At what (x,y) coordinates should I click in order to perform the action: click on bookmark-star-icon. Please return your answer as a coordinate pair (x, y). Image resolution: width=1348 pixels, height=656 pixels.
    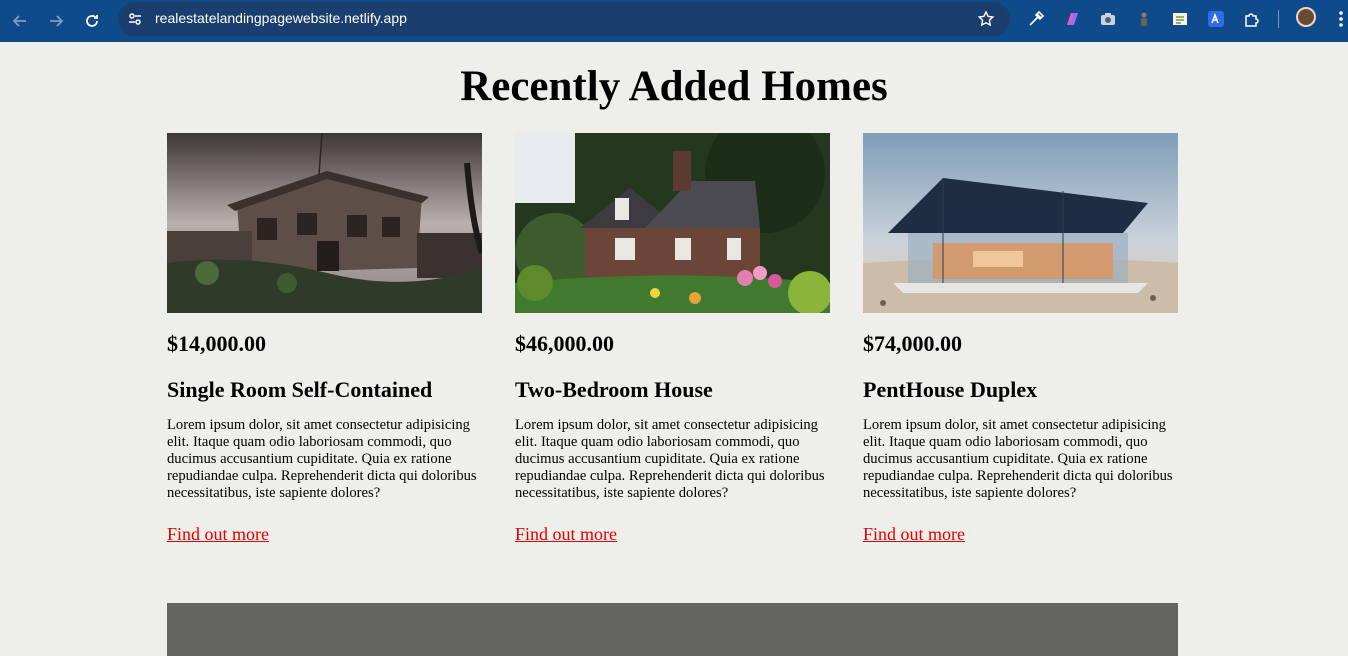
    Looking at the image, I should click on (986, 19).